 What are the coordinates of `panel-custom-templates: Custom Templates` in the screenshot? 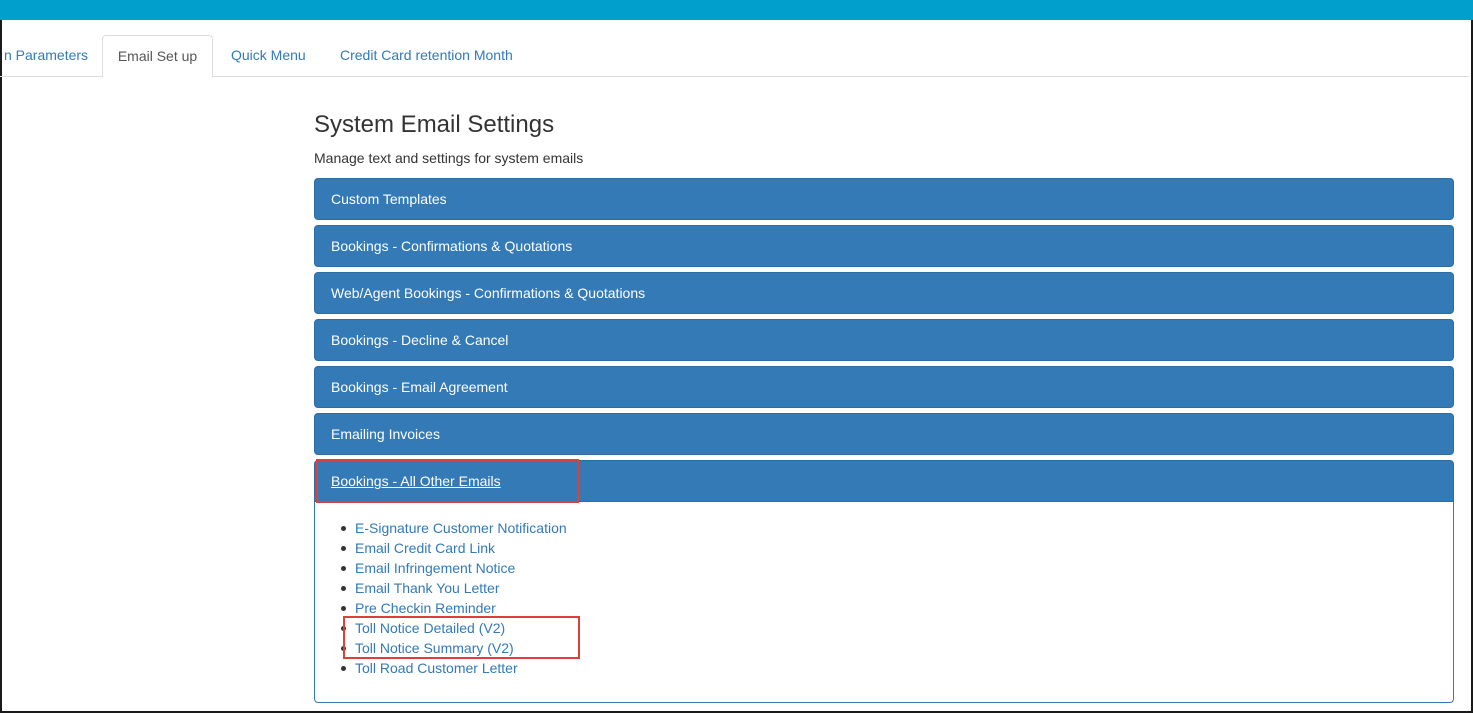 It's located at (884, 199).